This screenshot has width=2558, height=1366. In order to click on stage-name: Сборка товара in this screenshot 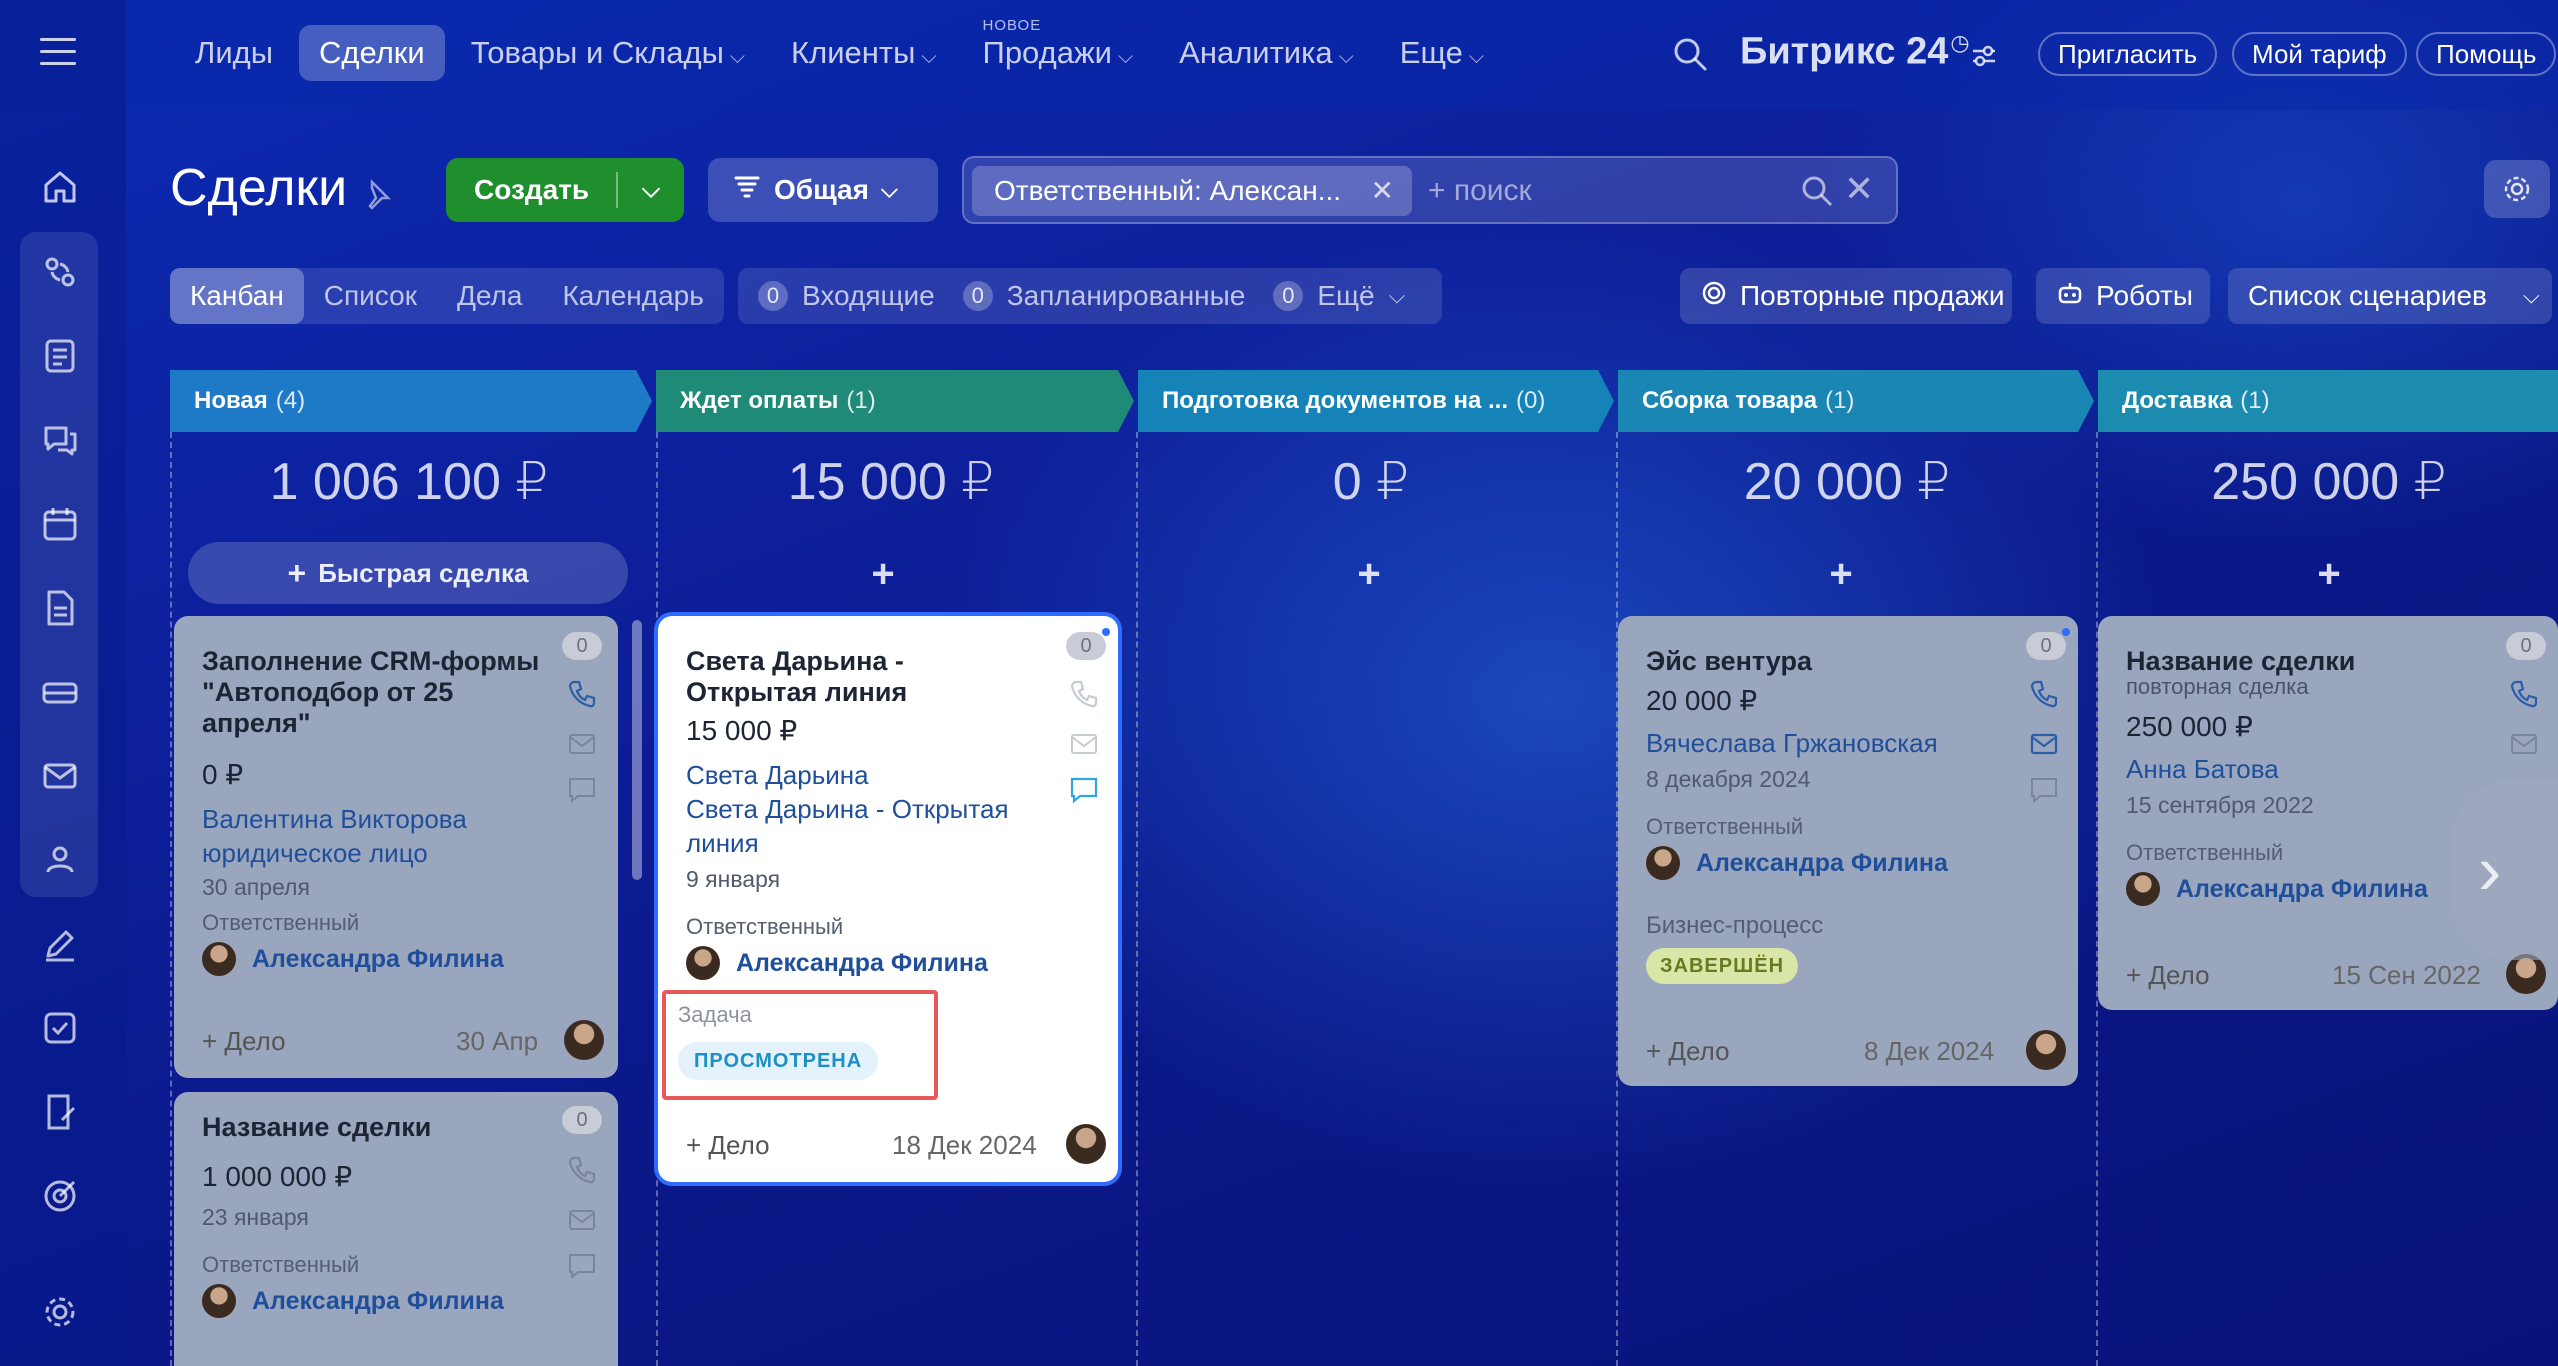, I will do `click(1730, 400)`.